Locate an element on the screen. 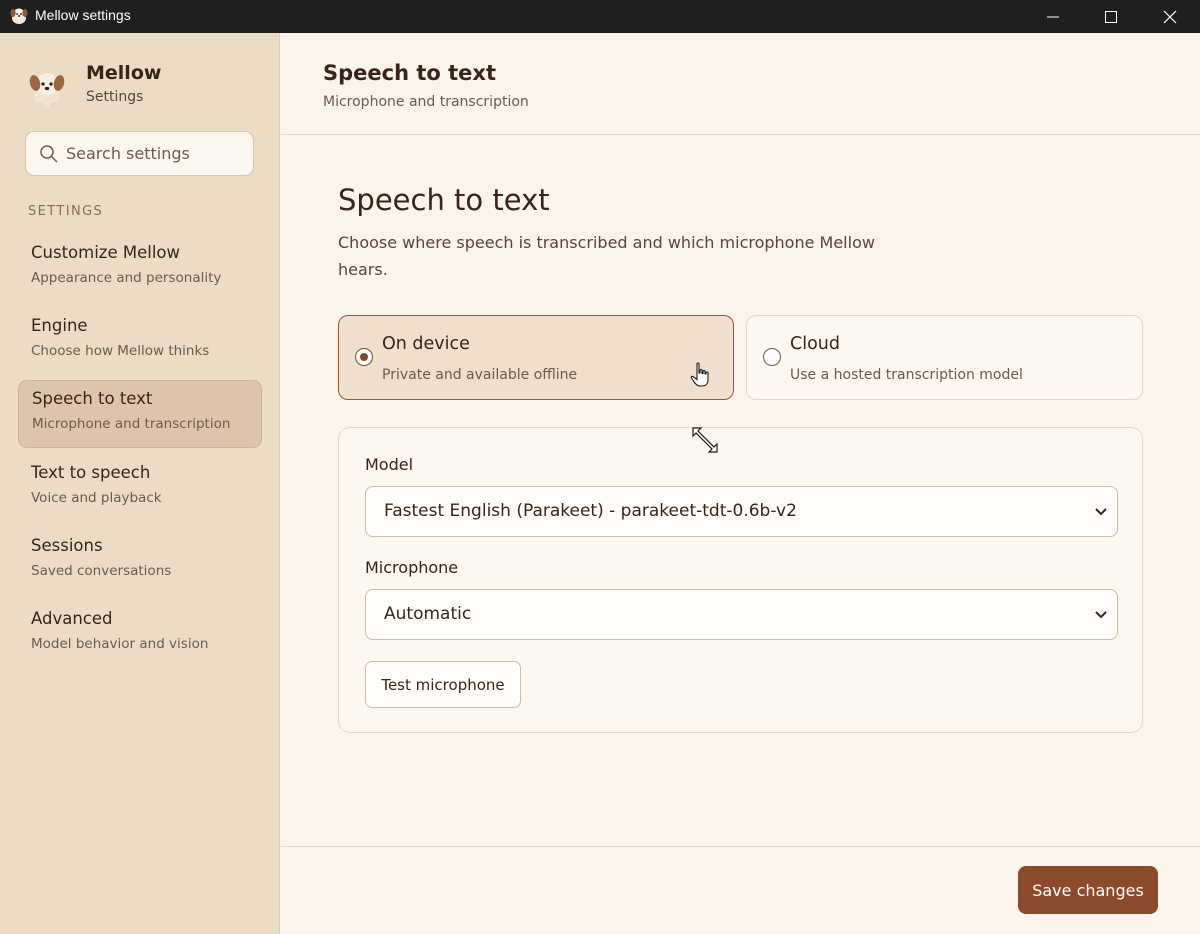 This screenshot has height=934, width=1200. option-on-device: On device Private and available offline is located at coordinates (536, 357).